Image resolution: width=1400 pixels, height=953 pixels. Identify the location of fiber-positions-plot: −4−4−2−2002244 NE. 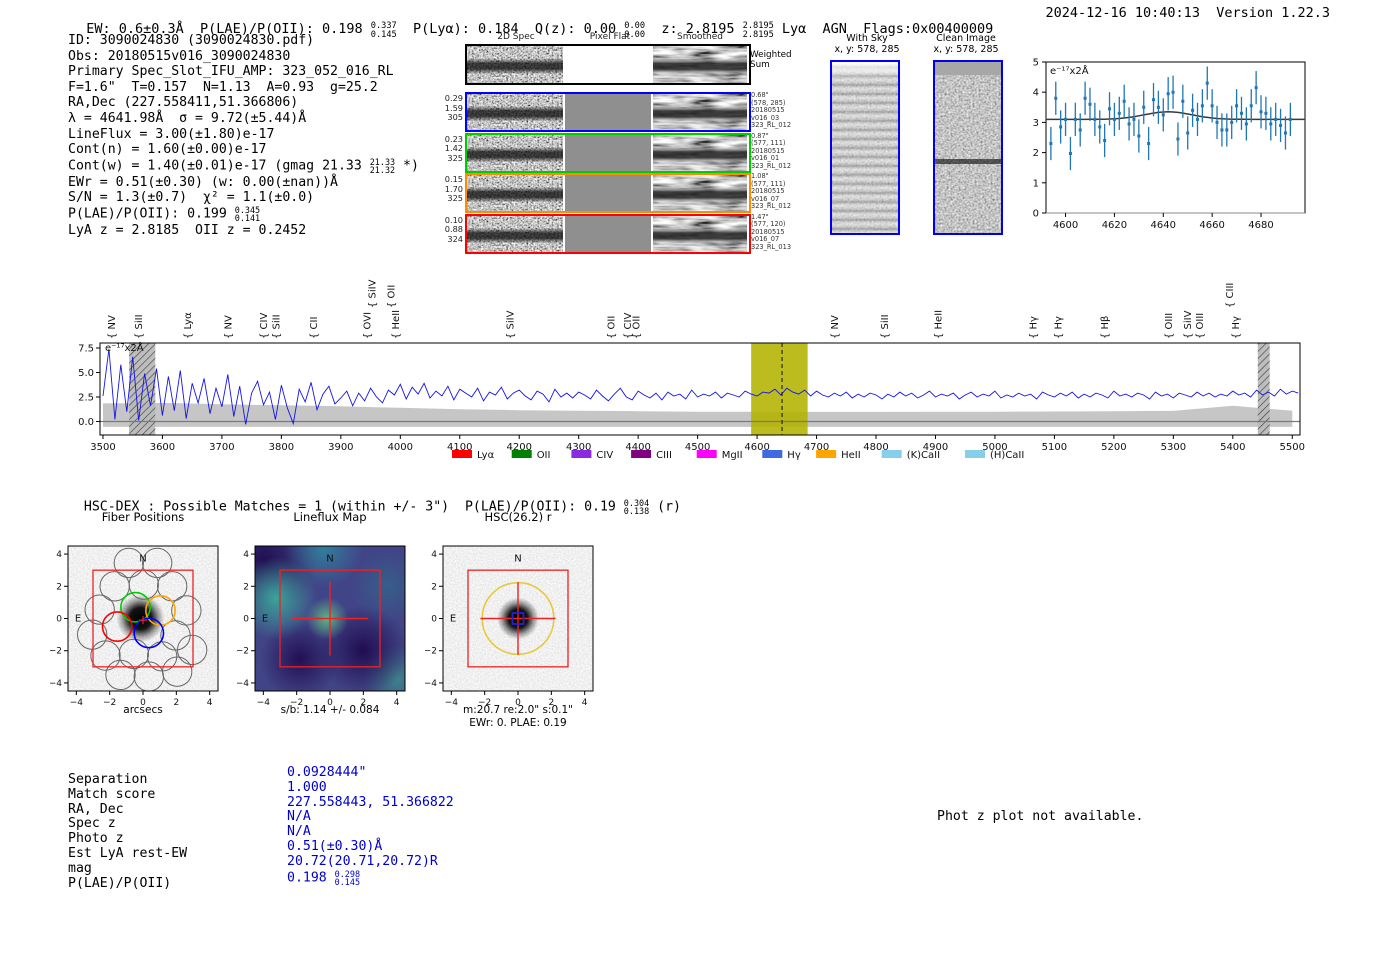
(134, 626).